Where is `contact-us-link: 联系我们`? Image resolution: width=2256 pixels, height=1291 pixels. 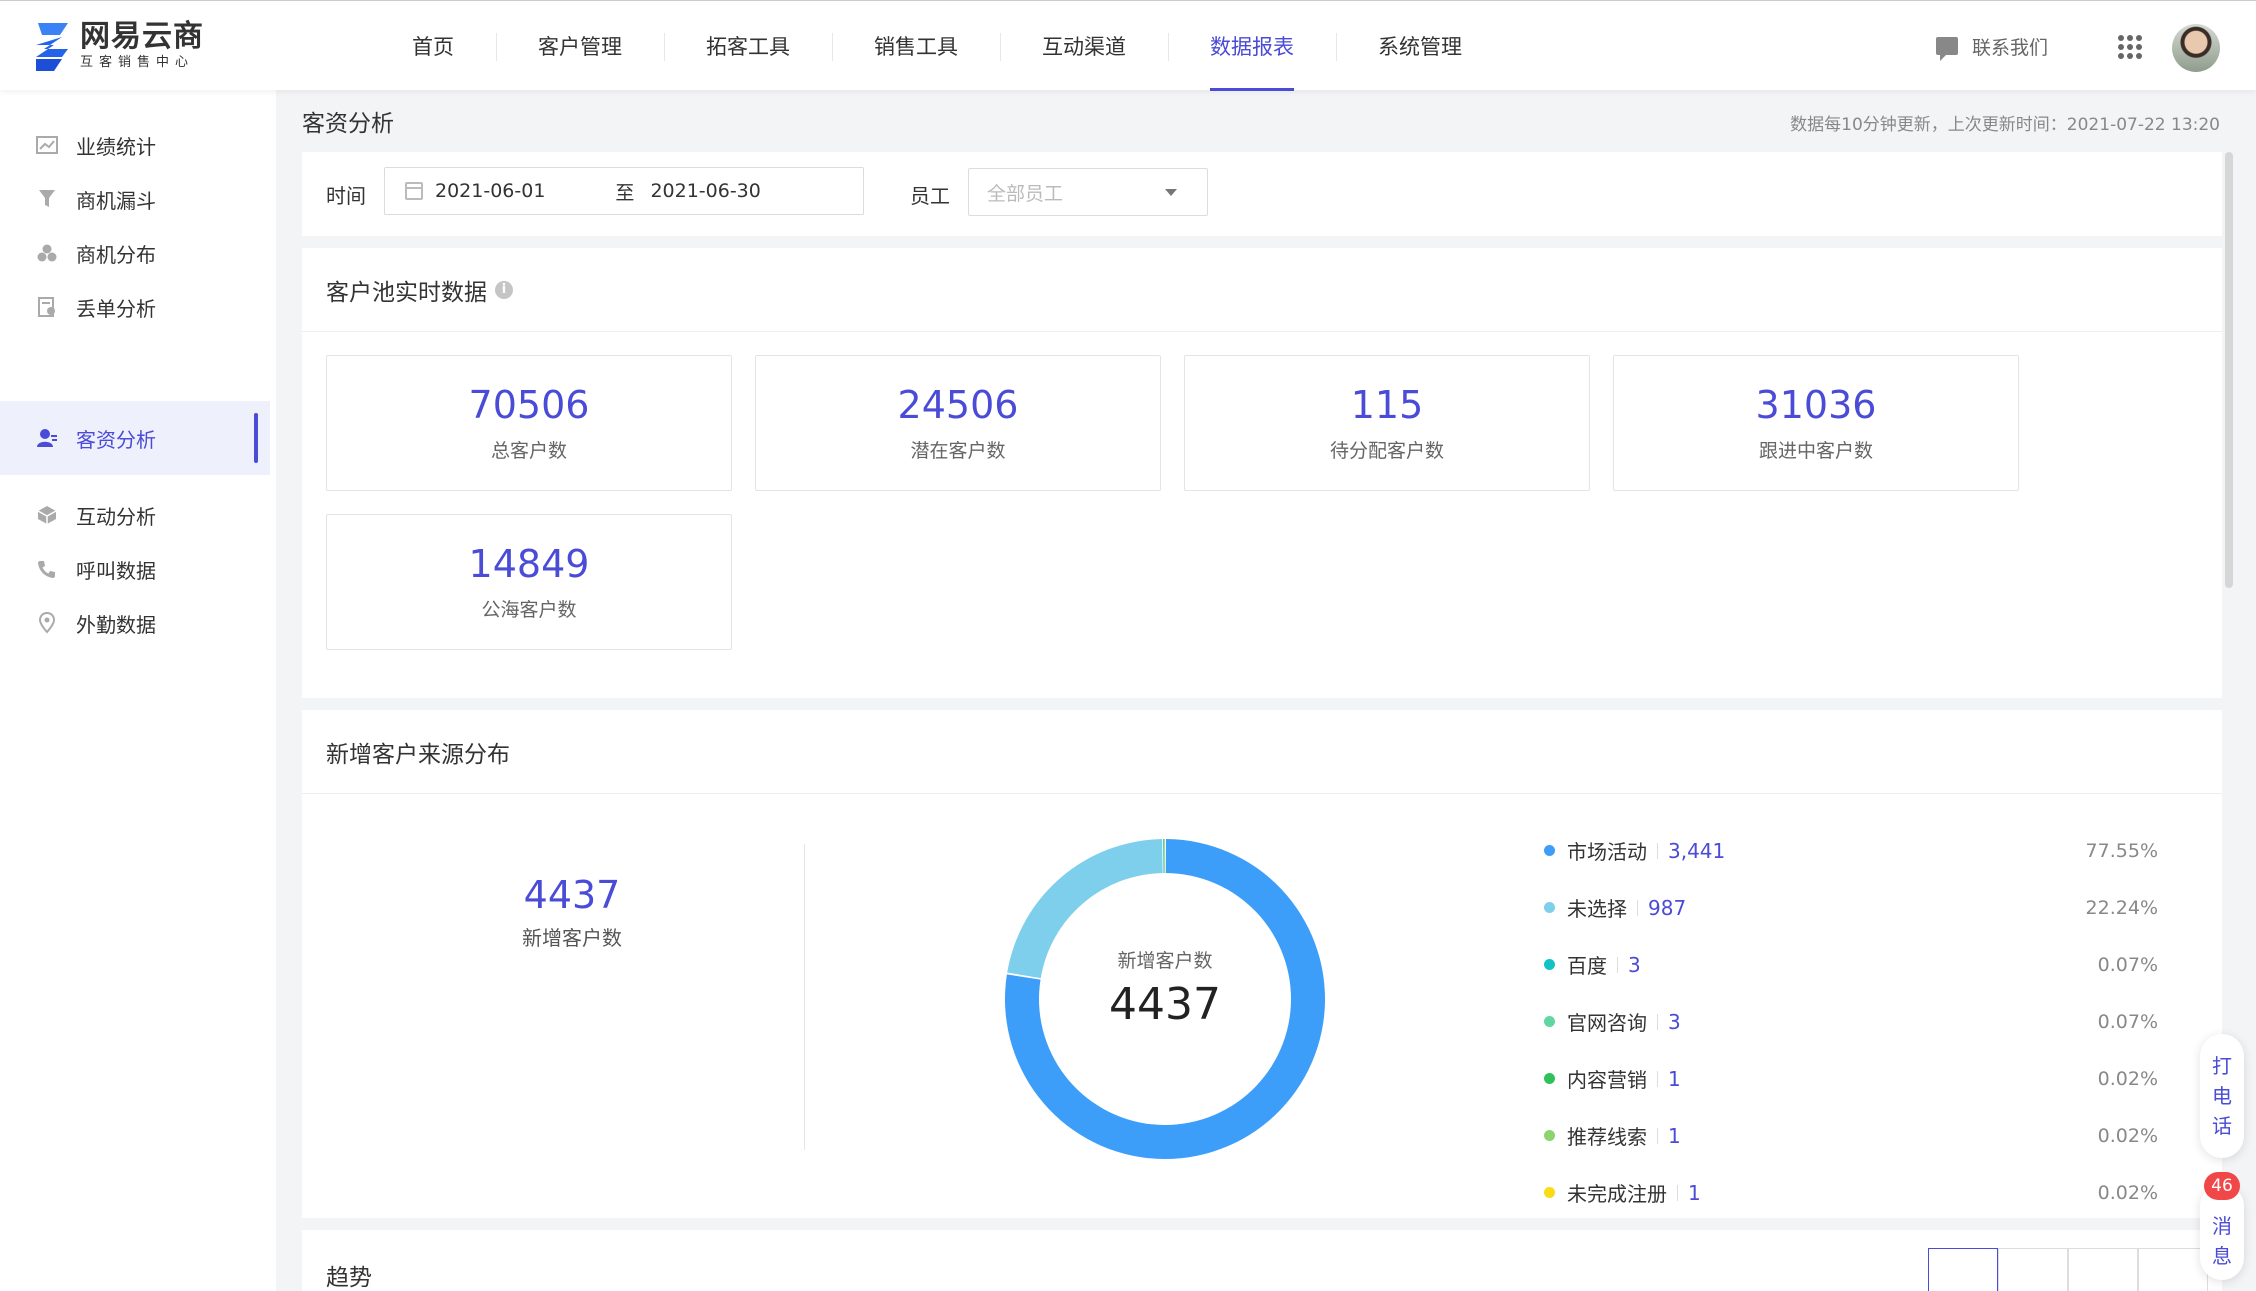 contact-us-link: 联系我们 is located at coordinates (1992, 46).